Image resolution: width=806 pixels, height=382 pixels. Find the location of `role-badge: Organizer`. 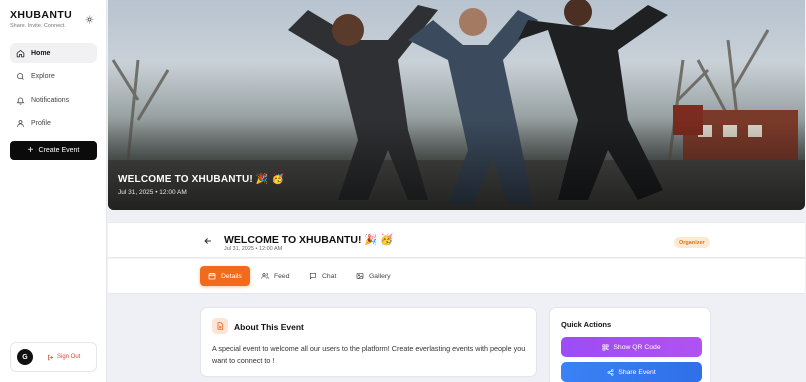

role-badge: Organizer is located at coordinates (692, 242).